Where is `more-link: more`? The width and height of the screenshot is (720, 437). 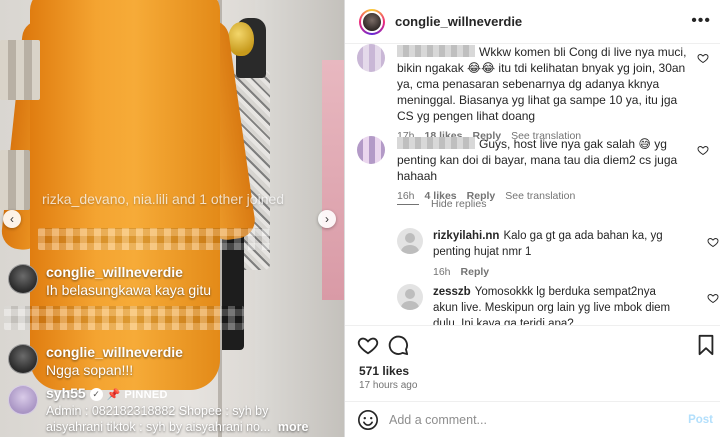 more-link: more is located at coordinates (293, 427).